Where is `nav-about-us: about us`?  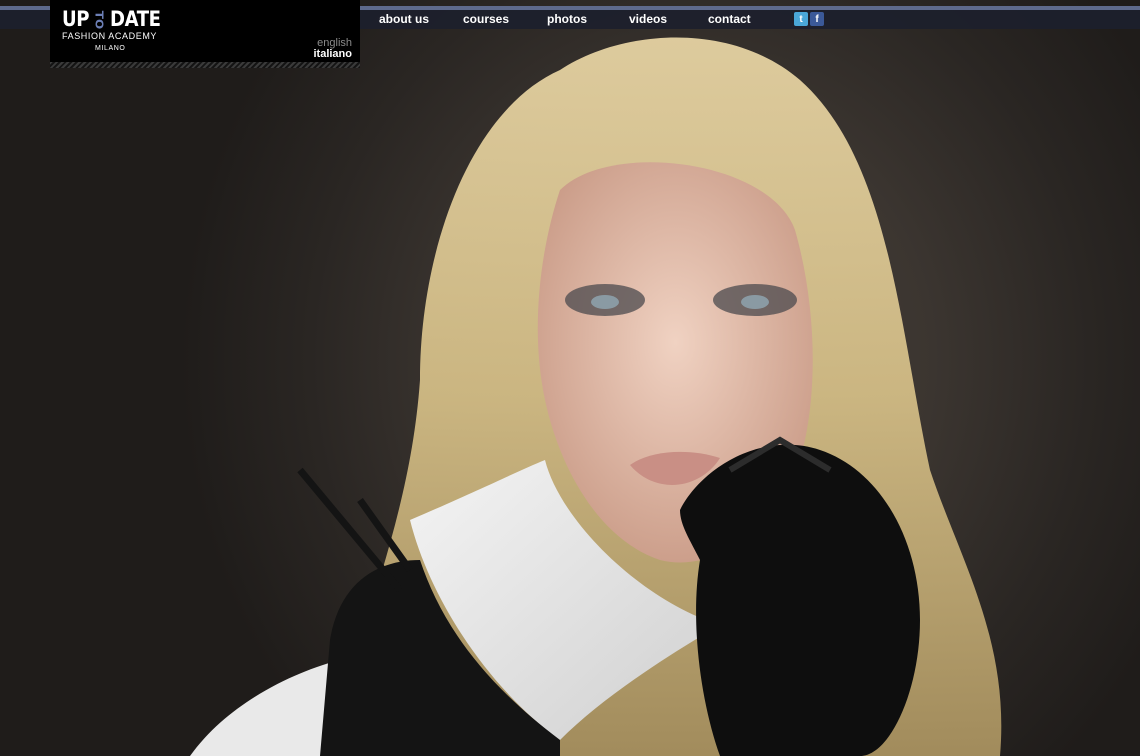 nav-about-us: about us is located at coordinates (404, 19).